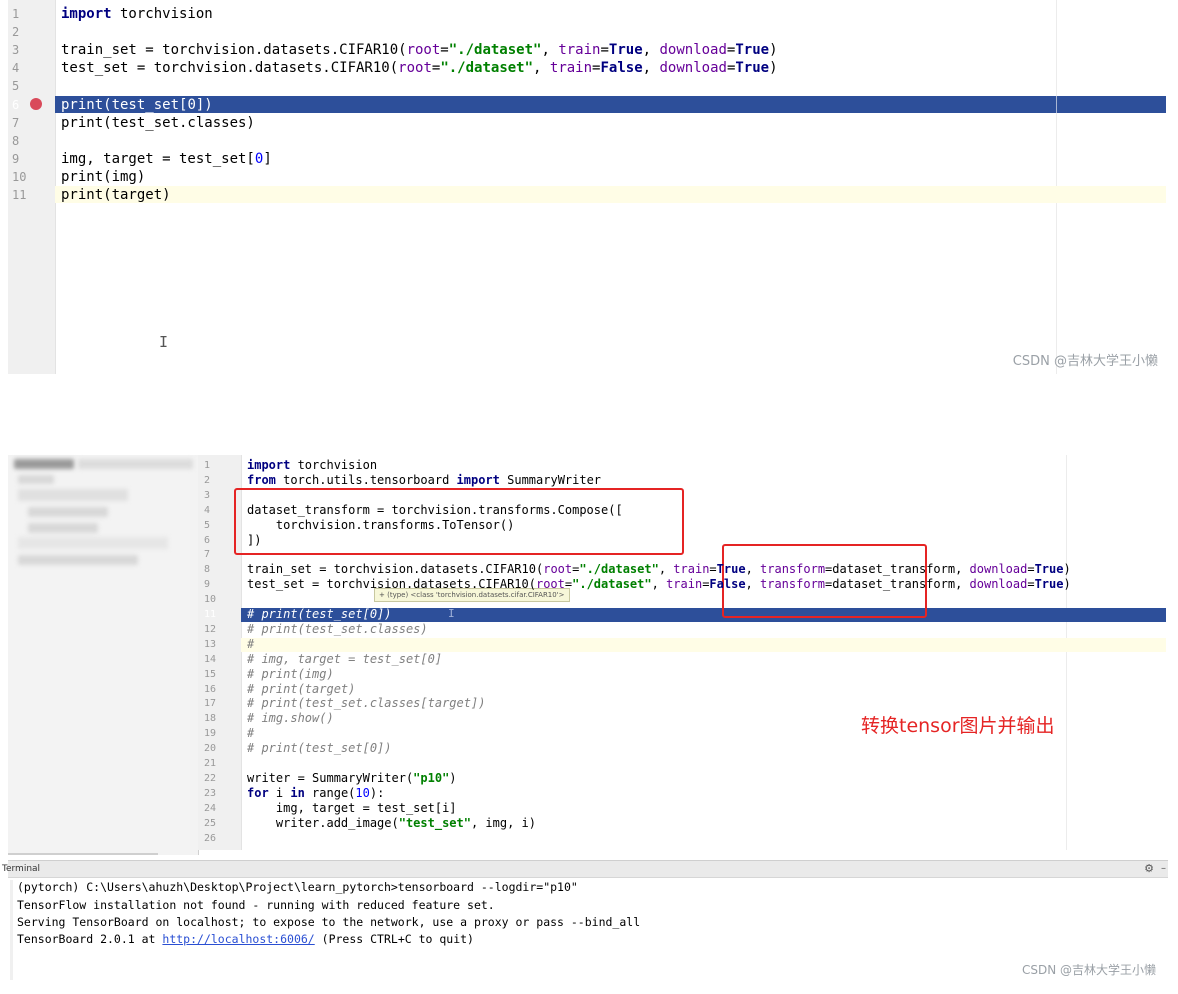 This screenshot has width=1178, height=994. Describe the element at coordinates (207, 510) in the screenshot. I see `line-number: 4` at that location.